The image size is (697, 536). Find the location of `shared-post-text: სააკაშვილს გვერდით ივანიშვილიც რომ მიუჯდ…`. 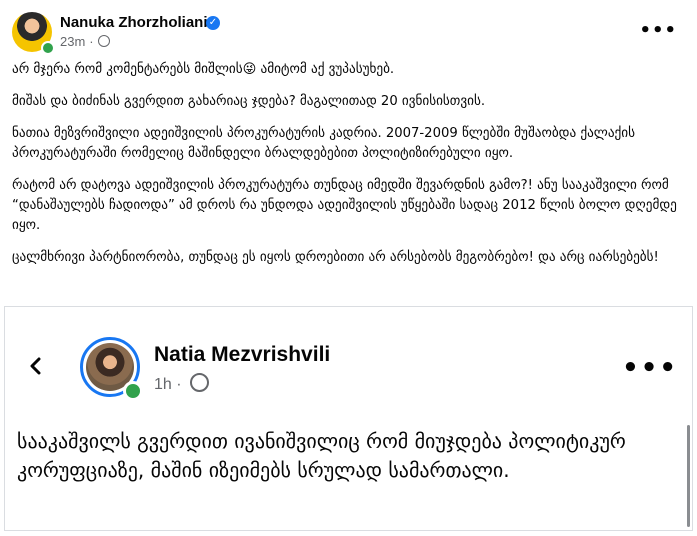

shared-post-text: სააკაშვილს გვერდით ივანიშვილიც რომ მიუჯდ… is located at coordinates (321, 455).